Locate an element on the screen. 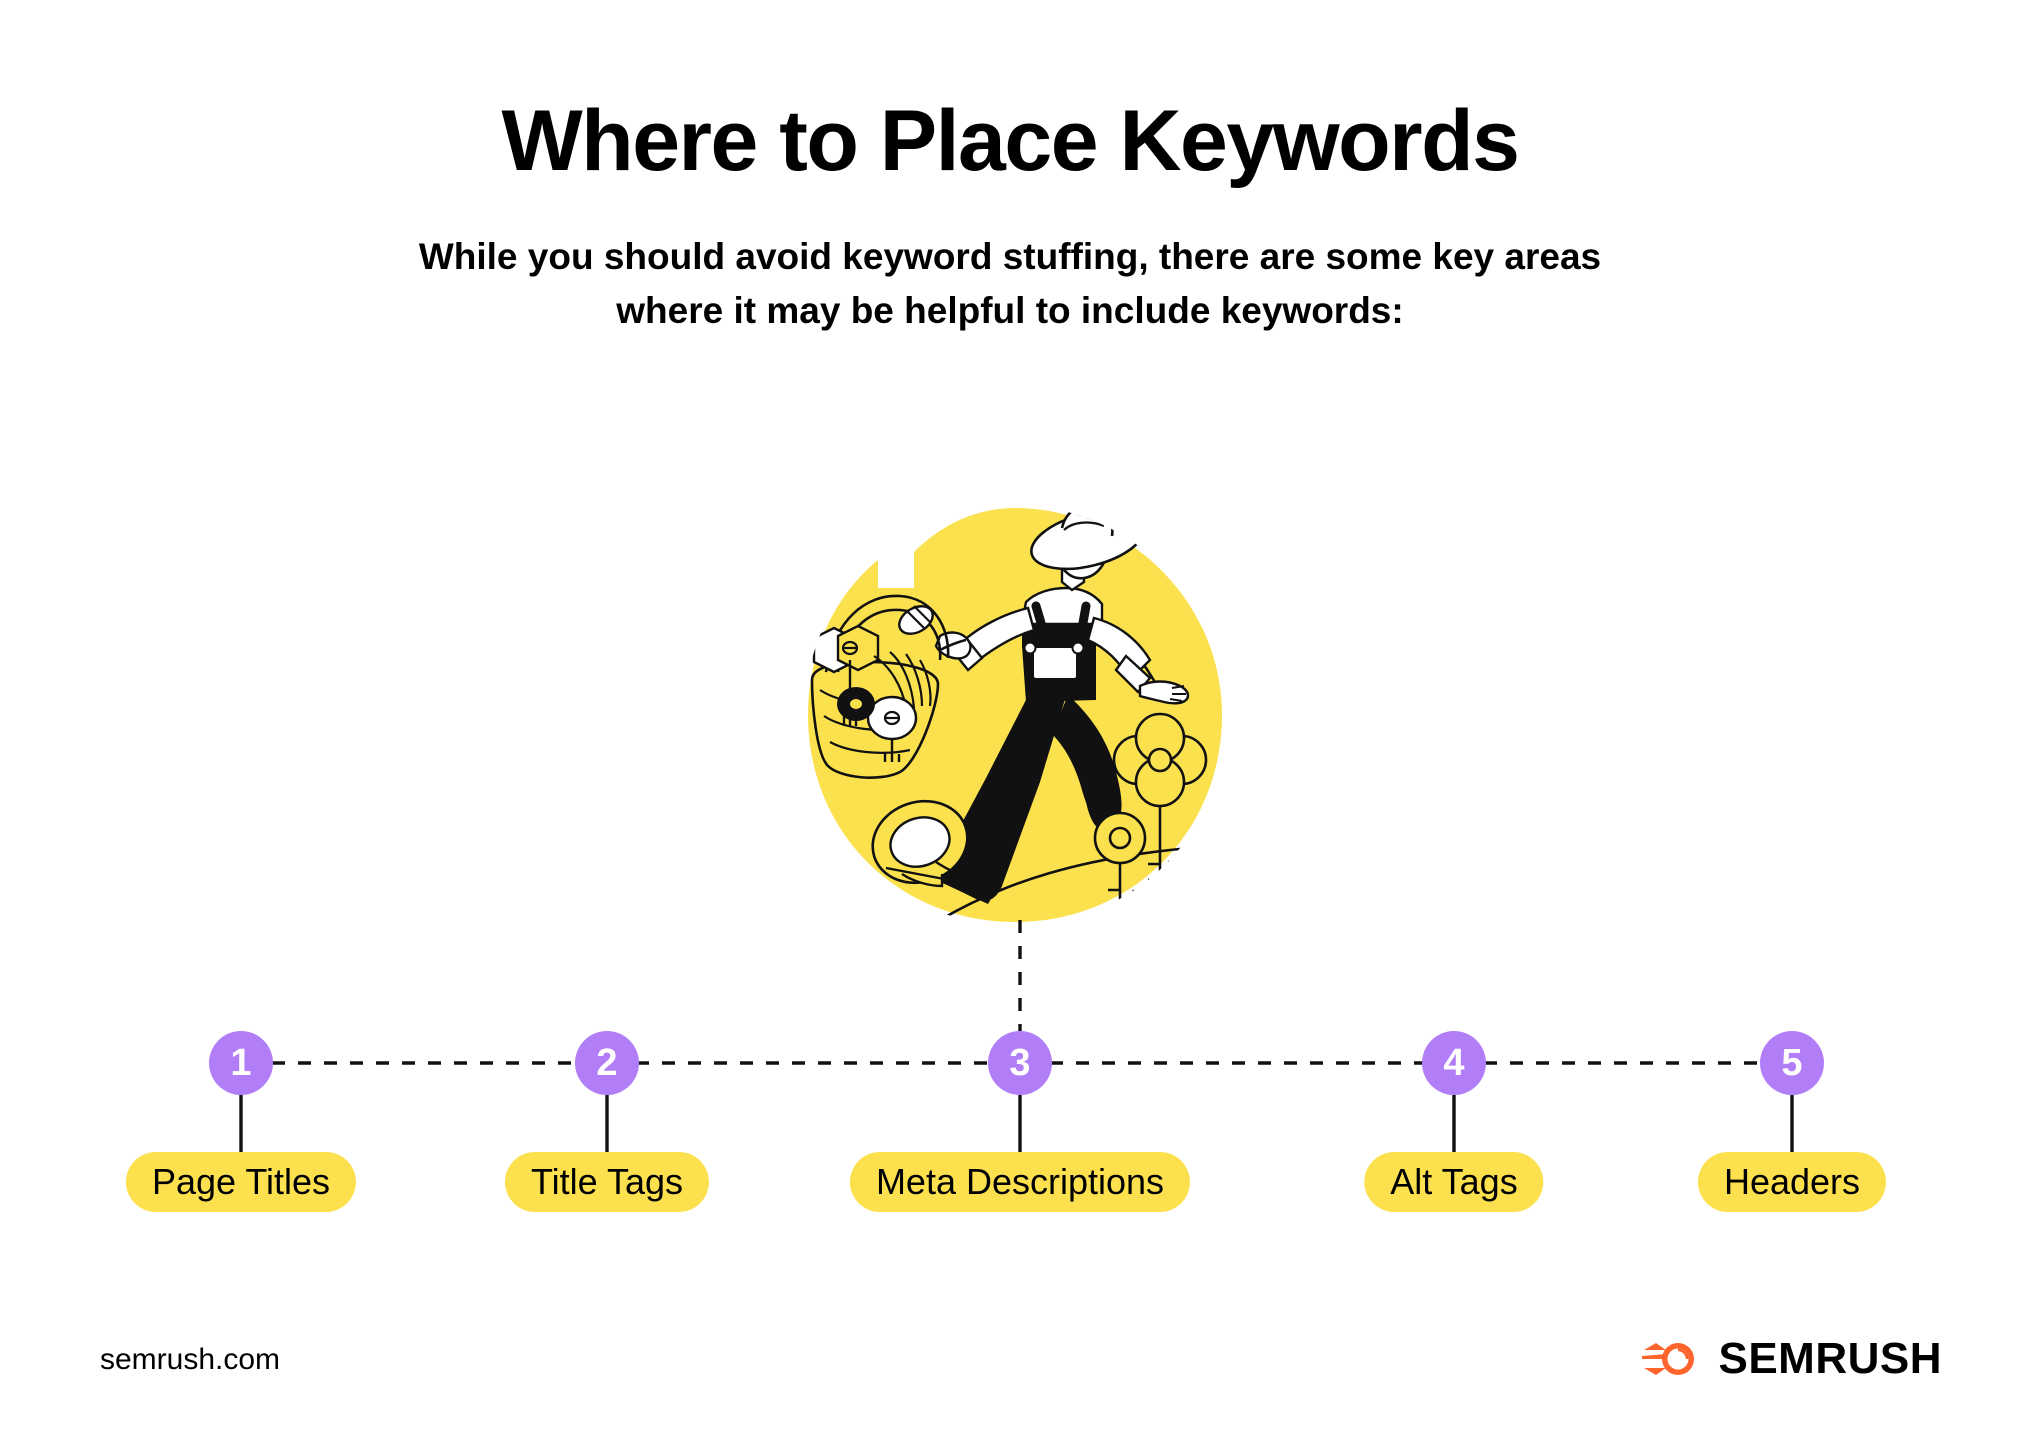 This screenshot has width=2020, height=1434. step-number-badge-5: 5 is located at coordinates (1792, 1063).